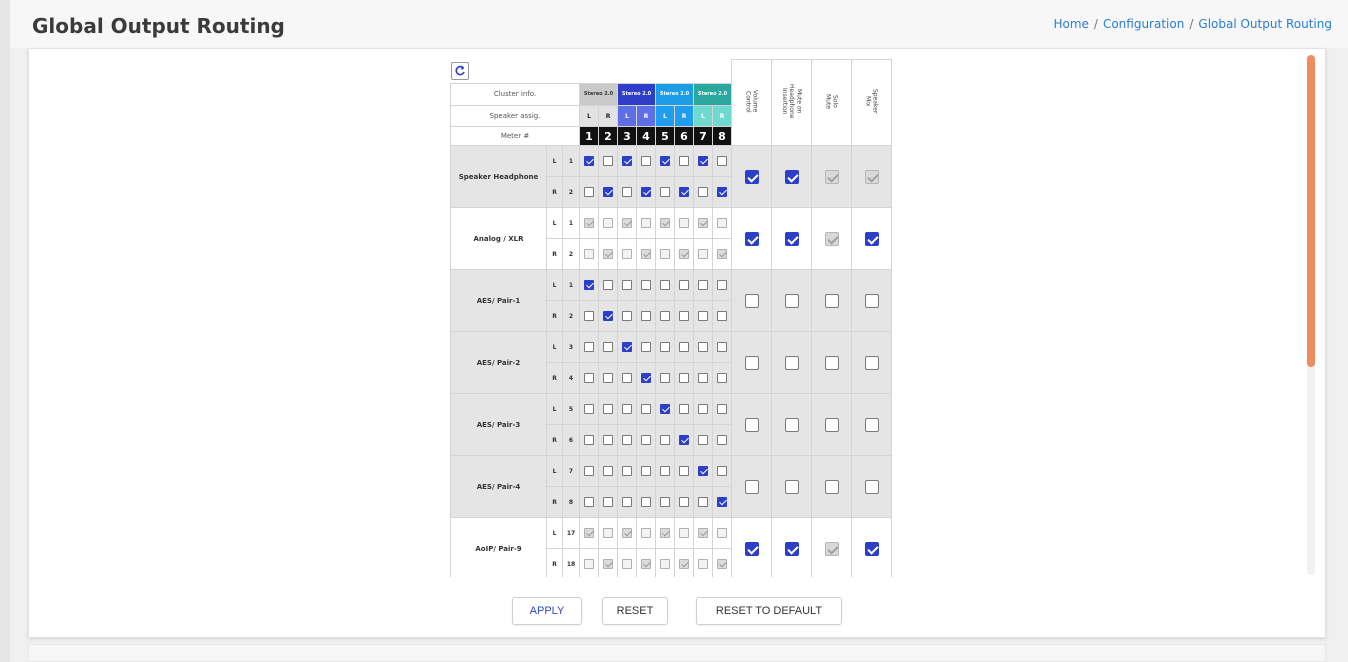  I want to click on refresh-button, so click(459, 71).